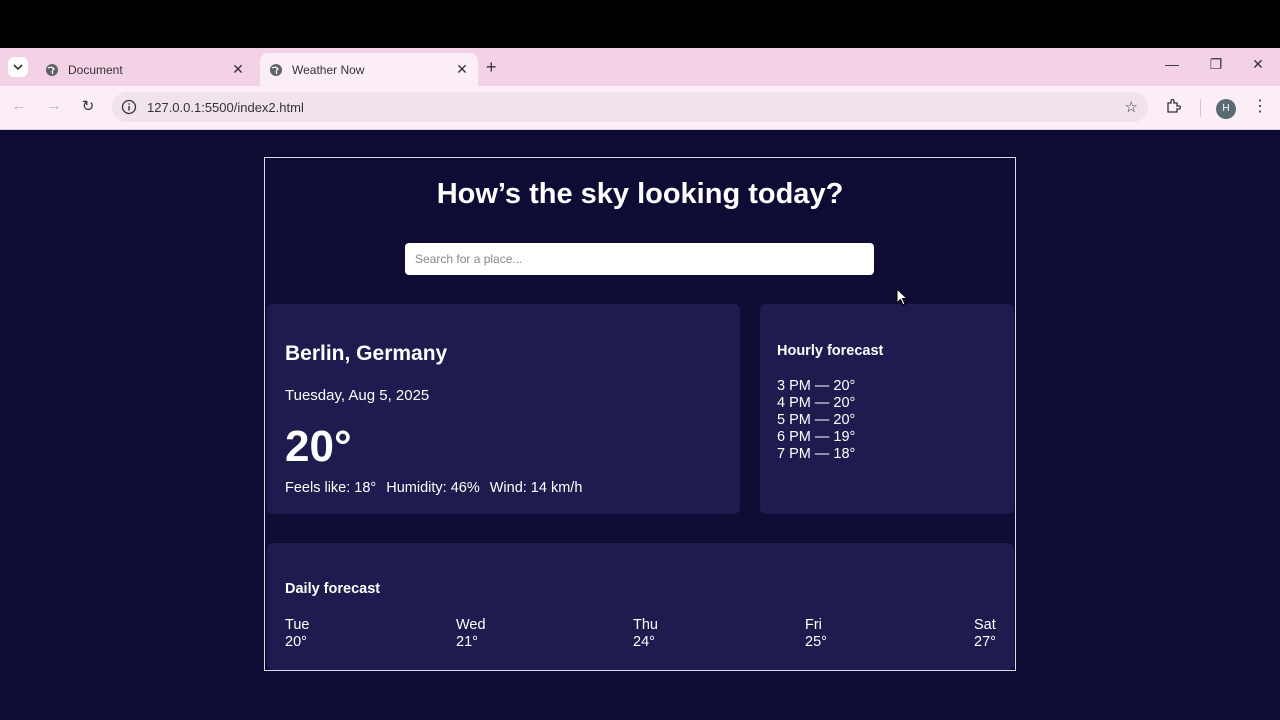 The height and width of the screenshot is (720, 1280). What do you see at coordinates (1216, 64) in the screenshot?
I see `restore-icon: ❐` at bounding box center [1216, 64].